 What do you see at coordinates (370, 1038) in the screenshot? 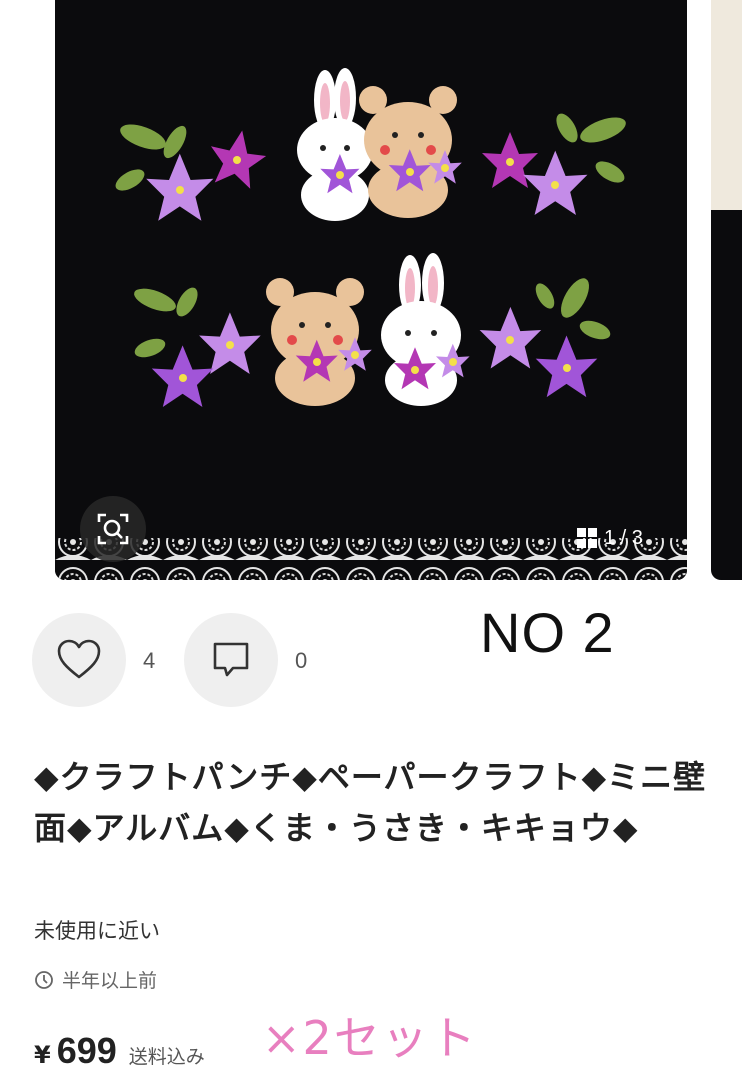
I see `handwritten-note: ×2セット` at bounding box center [370, 1038].